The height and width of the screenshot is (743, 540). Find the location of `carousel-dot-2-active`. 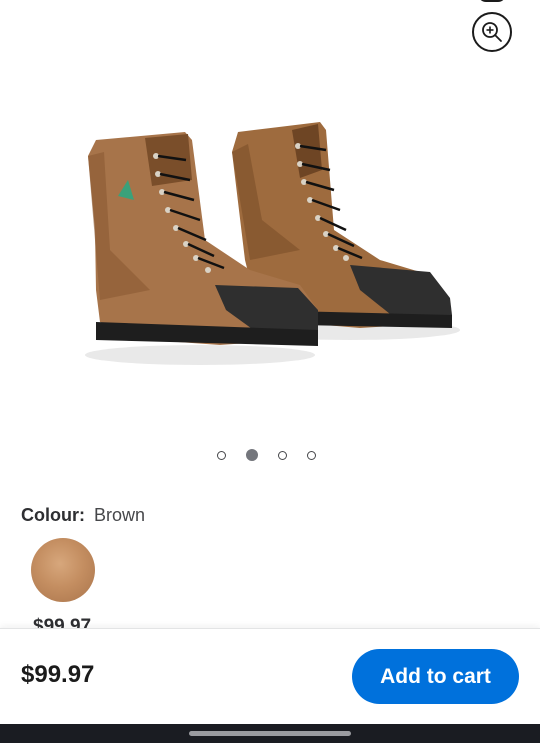

carousel-dot-2-active is located at coordinates (252, 455).